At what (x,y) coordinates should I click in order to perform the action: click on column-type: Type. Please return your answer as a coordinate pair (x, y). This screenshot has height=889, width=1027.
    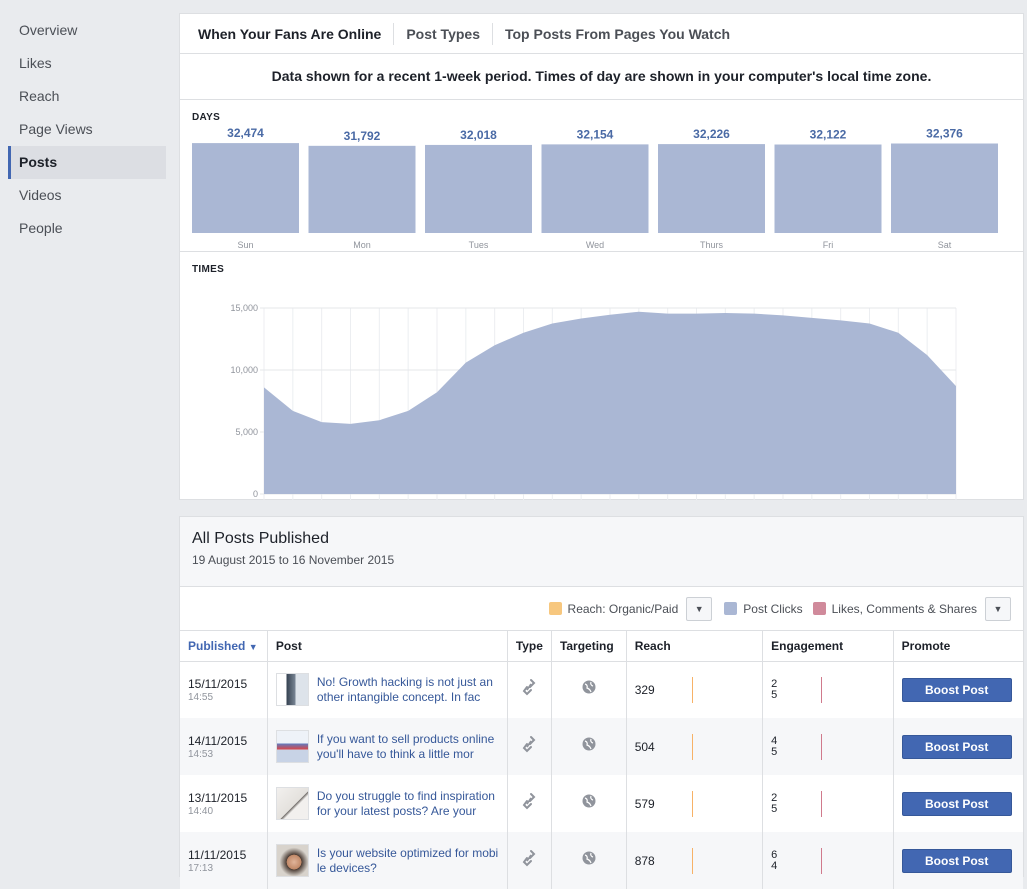
    Looking at the image, I should click on (529, 646).